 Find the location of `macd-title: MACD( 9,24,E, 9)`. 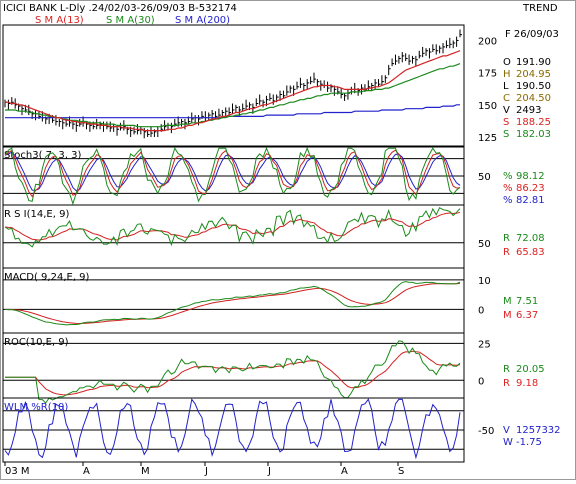

macd-title: MACD( 9,24,E, 9) is located at coordinates (47, 277).